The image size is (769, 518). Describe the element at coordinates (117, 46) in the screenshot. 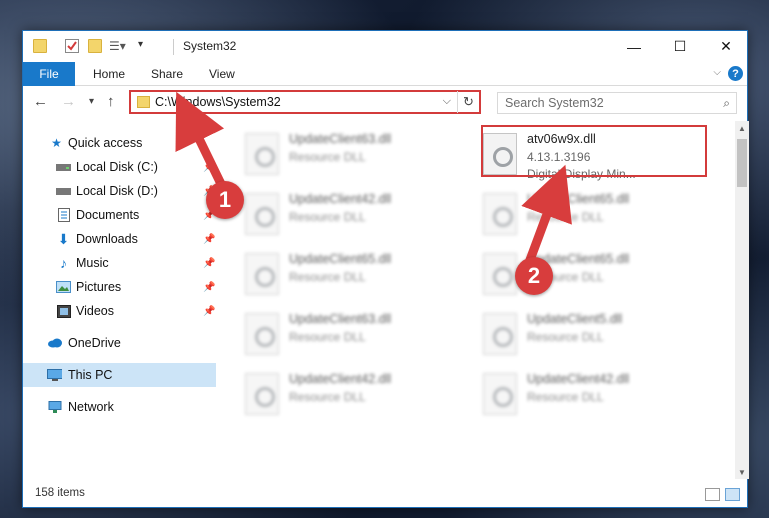

I see `quick-access-toolbar-icon: ☰▾` at that location.